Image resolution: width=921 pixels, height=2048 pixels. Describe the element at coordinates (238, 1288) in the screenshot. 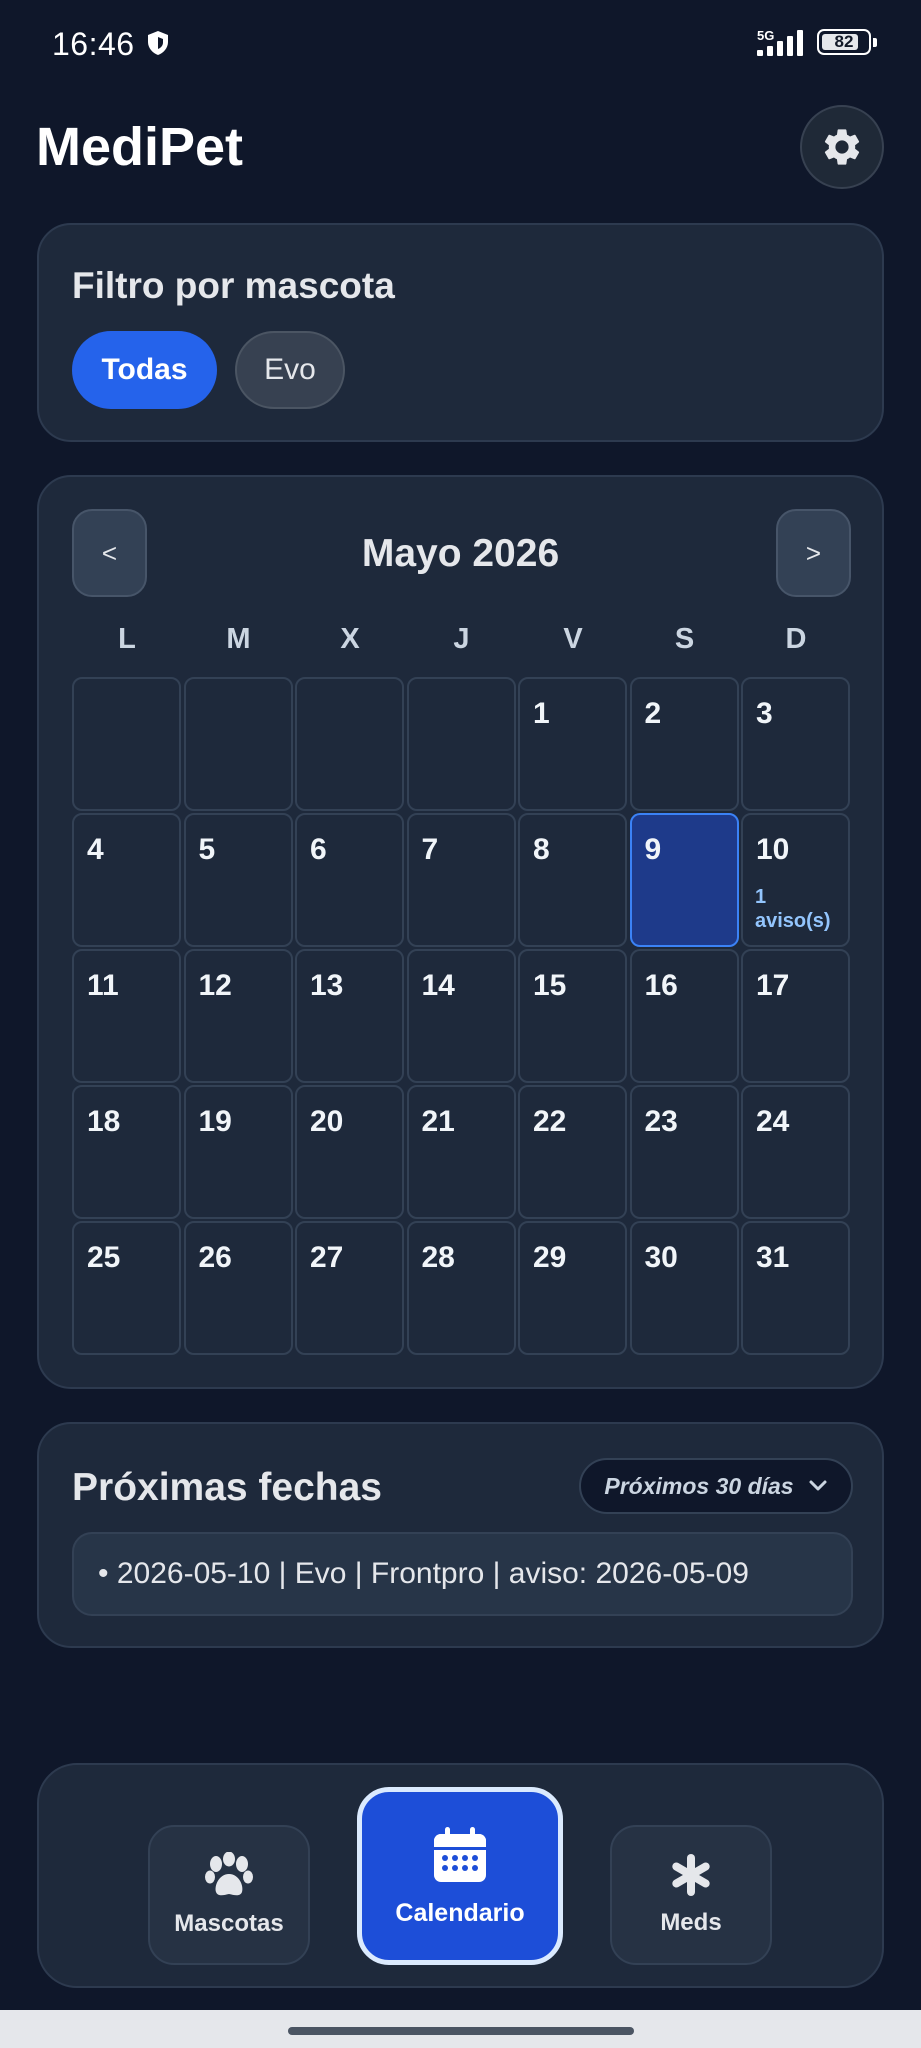

I see `day-cell-26: 26` at that location.